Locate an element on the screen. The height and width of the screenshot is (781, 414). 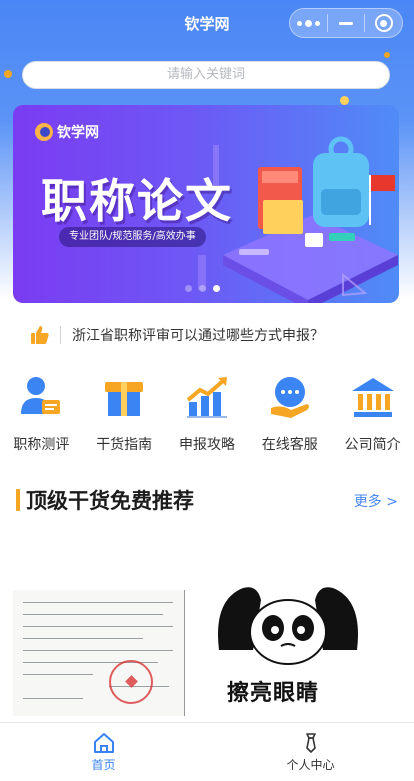
banner-logo: 钦学网 is located at coordinates (67, 132).